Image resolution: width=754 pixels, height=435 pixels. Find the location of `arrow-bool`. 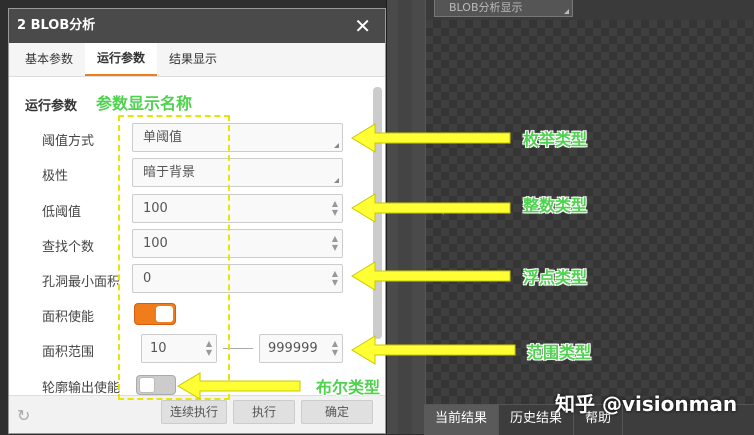

arrow-bool is located at coordinates (239, 386).